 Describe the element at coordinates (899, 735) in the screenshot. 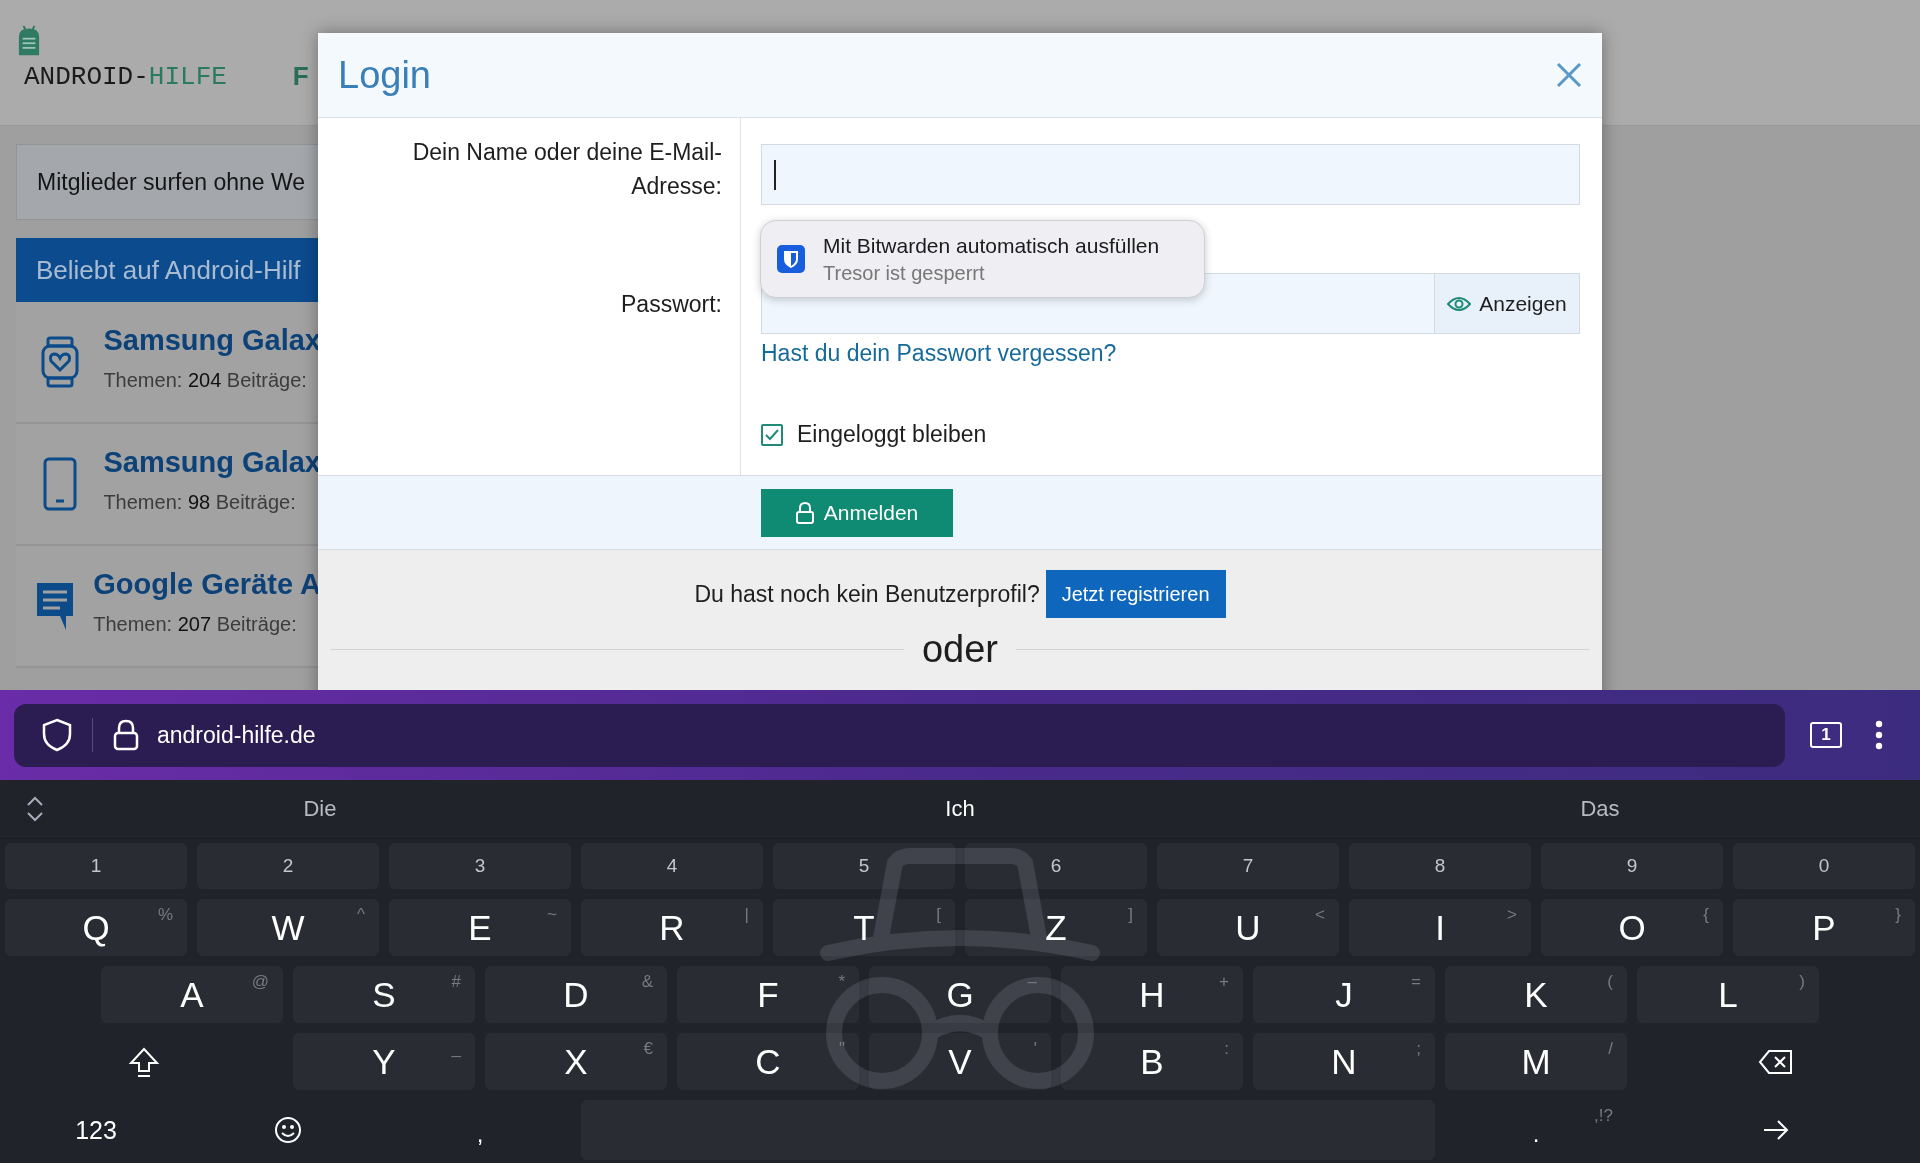

I see `address-bar: android-hilfe.de` at that location.